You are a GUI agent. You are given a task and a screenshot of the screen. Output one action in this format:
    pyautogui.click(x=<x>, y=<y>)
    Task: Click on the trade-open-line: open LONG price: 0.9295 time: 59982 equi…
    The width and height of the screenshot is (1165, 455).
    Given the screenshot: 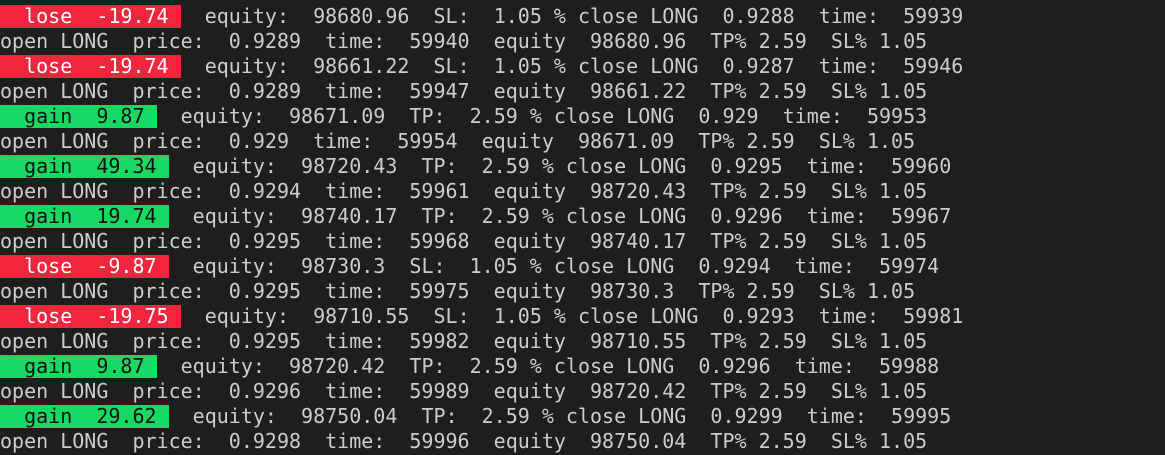 What is the action you would take?
    pyautogui.click(x=464, y=341)
    